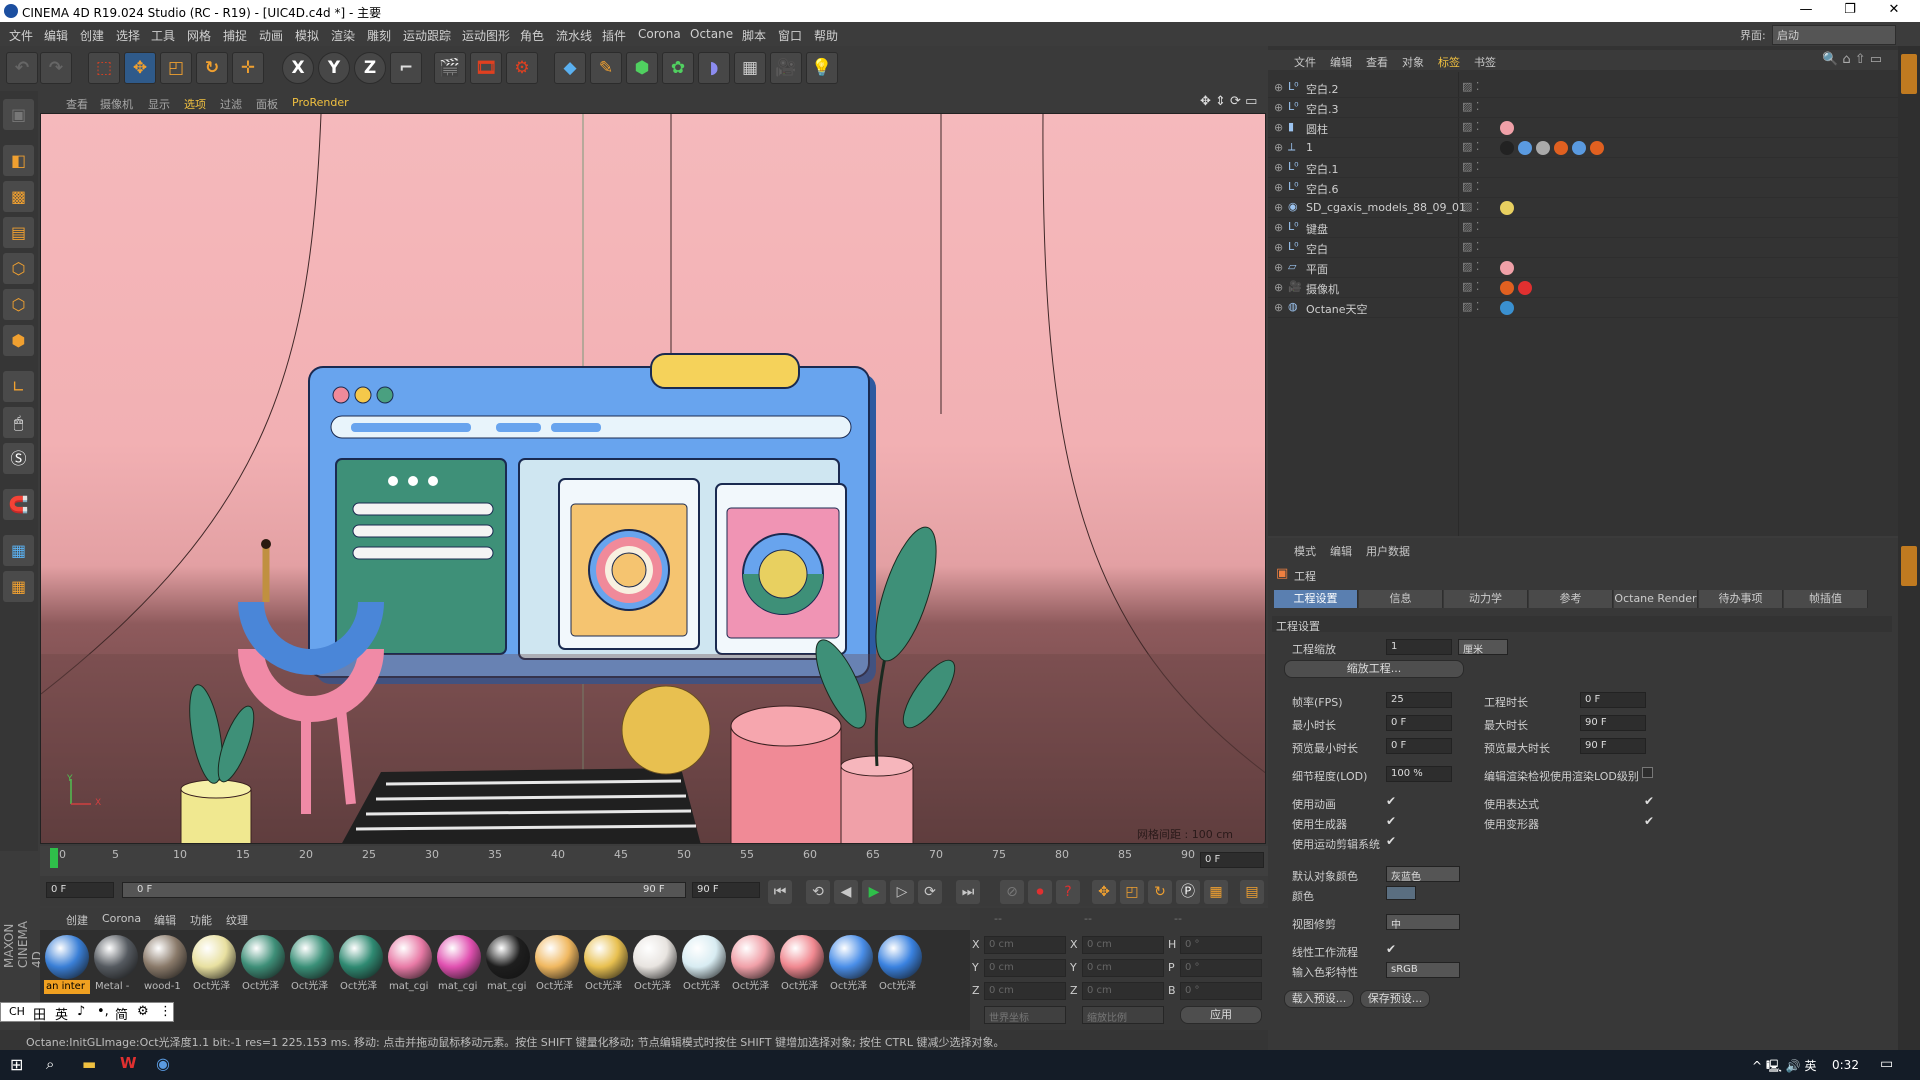 The height and width of the screenshot is (1080, 1920). What do you see at coordinates (18, 196) in the screenshot?
I see `texture-mode-icon: ▩` at bounding box center [18, 196].